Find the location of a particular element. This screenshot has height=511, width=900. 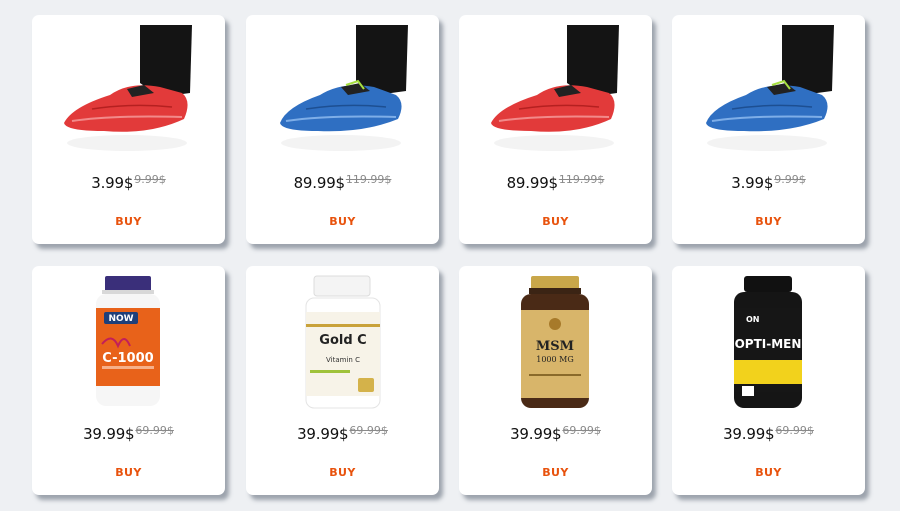

gold-c-bottle-image: Gold C Vitamin C is located at coordinates (342, 344).